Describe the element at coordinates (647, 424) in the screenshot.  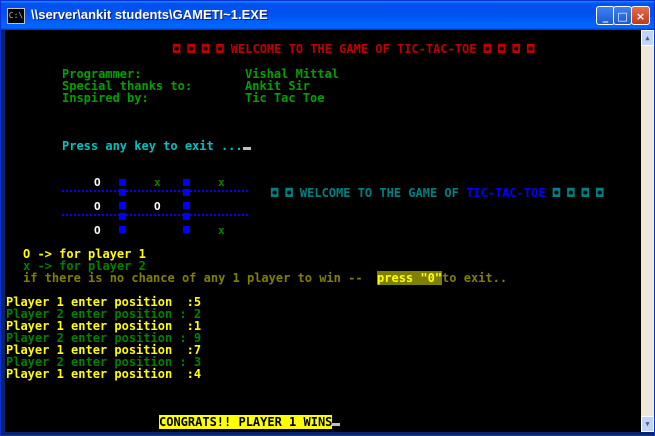
I see `scroll-down-icon: ▼` at that location.